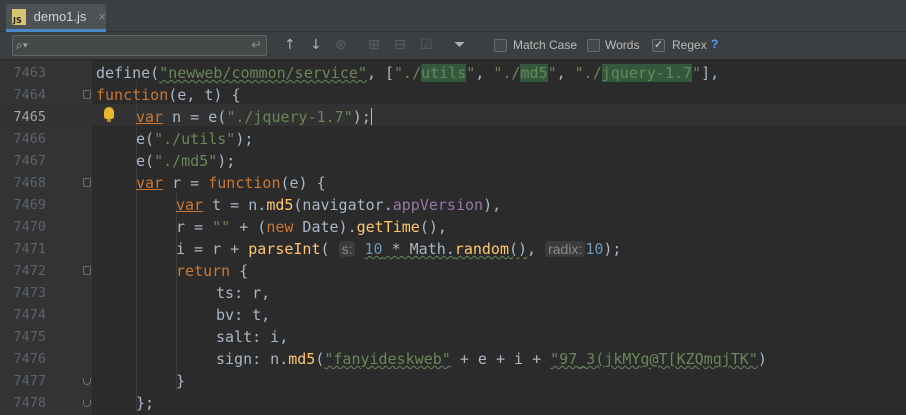  What do you see at coordinates (29, 337) in the screenshot?
I see `line-number: 7475` at bounding box center [29, 337].